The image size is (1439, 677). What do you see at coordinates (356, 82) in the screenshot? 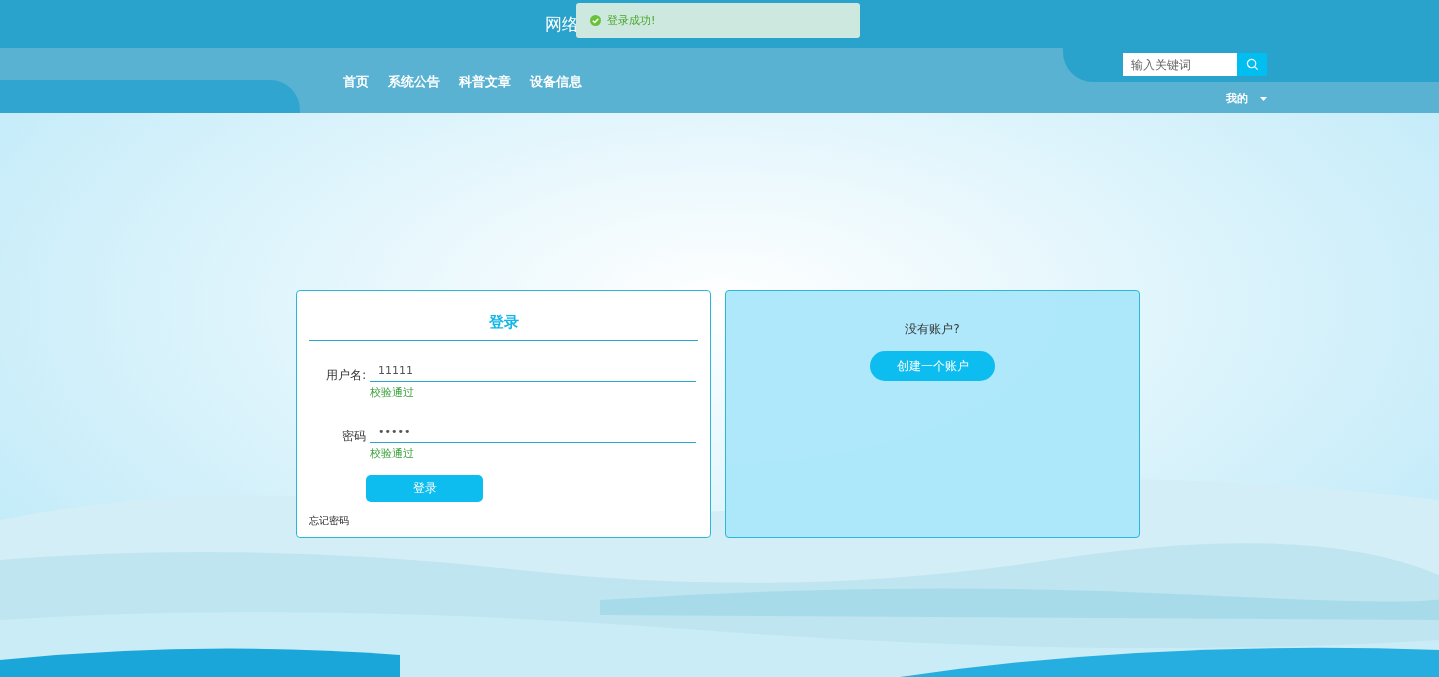
I see `nav-link: 首页` at bounding box center [356, 82].